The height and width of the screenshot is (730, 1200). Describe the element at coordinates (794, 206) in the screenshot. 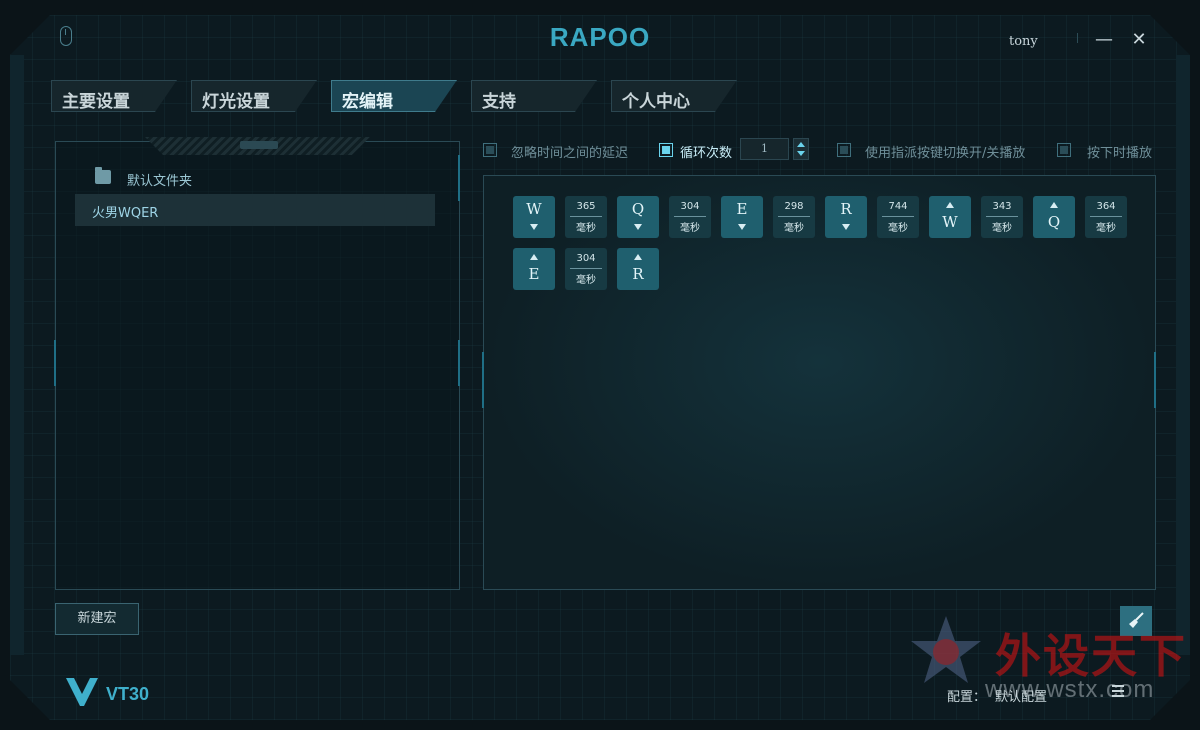

I see `delay-value: 298` at that location.